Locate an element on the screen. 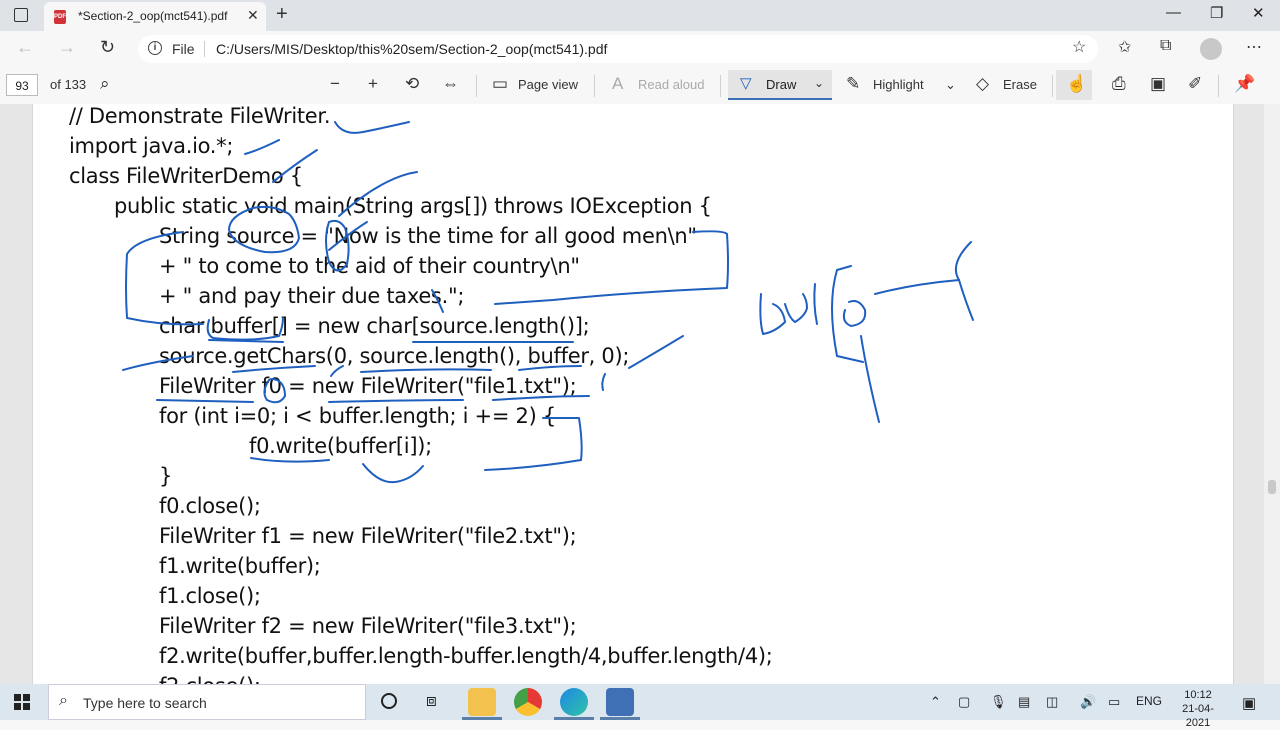  zoom-in-button: + is located at coordinates (373, 84).